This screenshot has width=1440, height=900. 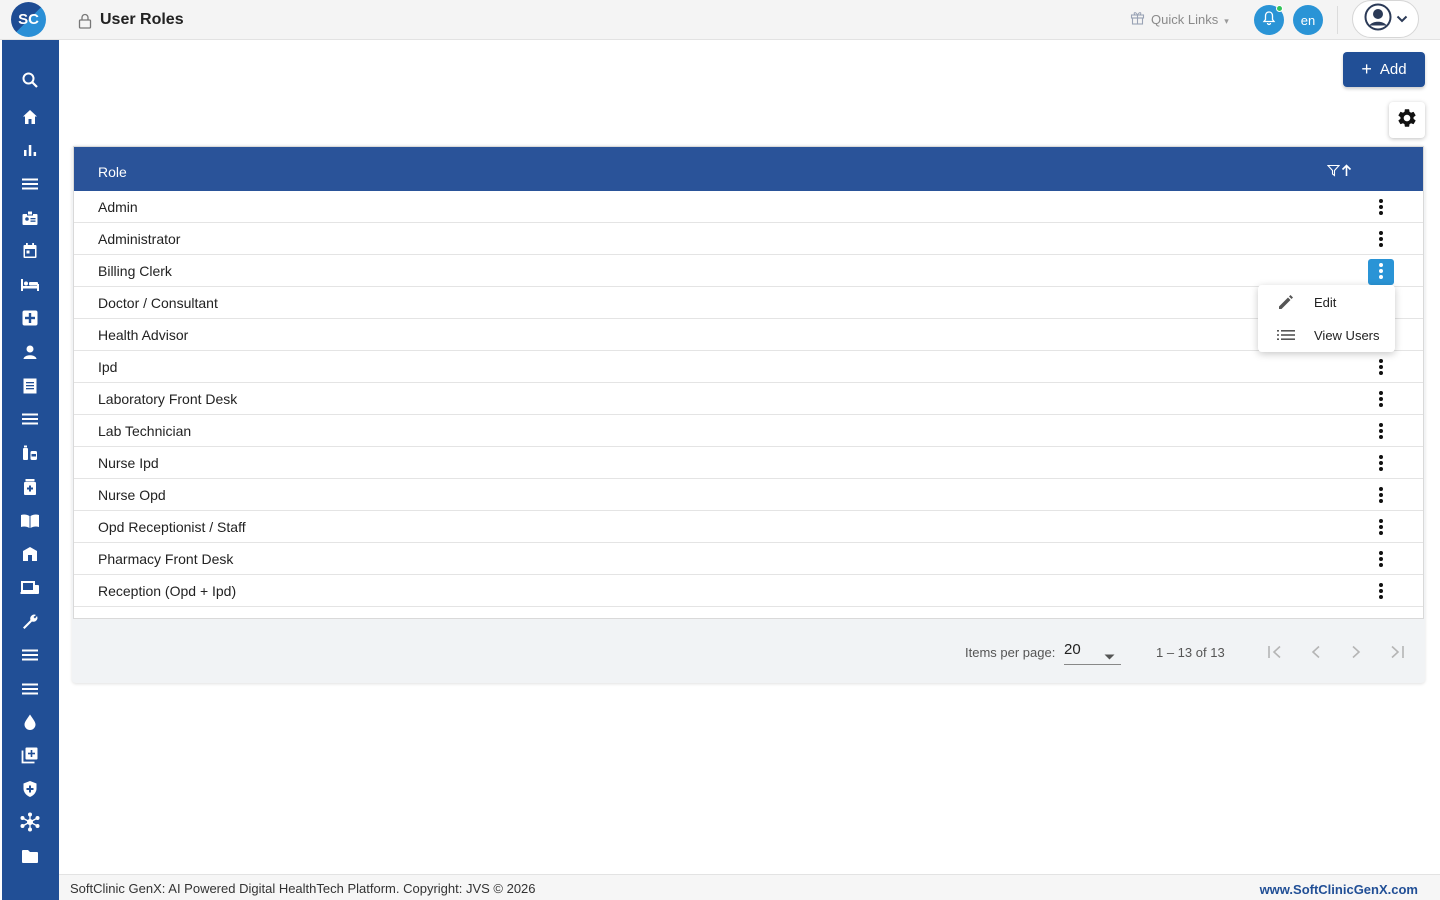 I want to click on building-icon, so click(x=30, y=554).